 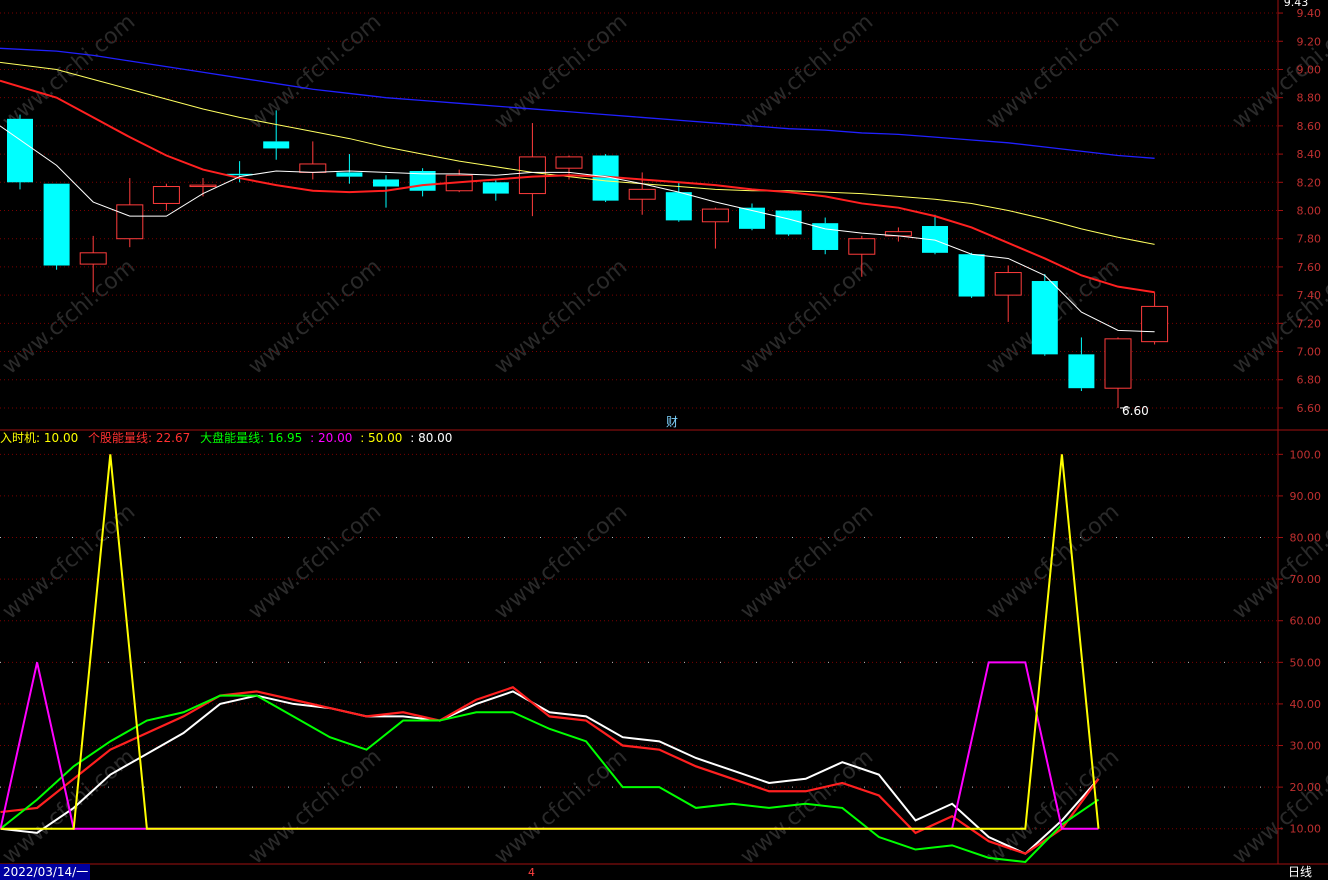 What do you see at coordinates (672, 422) in the screenshot?
I see `center-caption: 财` at bounding box center [672, 422].